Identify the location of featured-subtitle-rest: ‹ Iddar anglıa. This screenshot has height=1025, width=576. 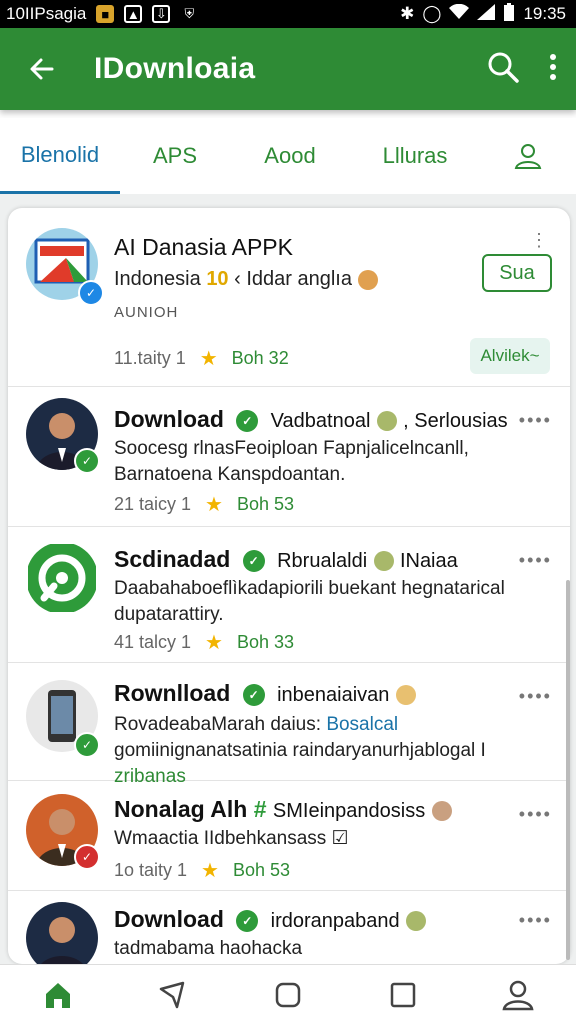
(293, 279).